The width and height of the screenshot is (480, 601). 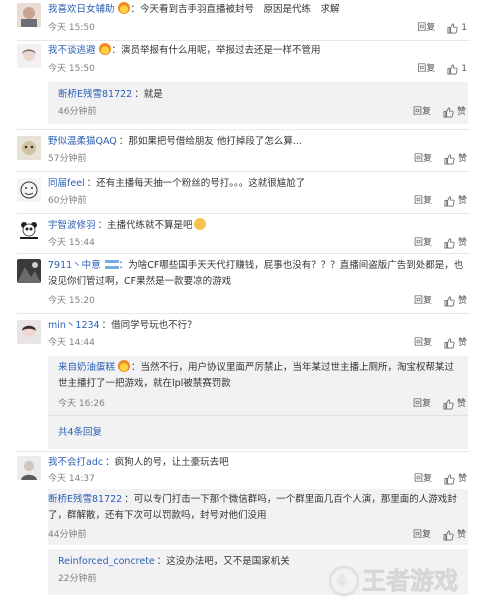 I want to click on smile-emoji-icon, so click(x=199, y=224).